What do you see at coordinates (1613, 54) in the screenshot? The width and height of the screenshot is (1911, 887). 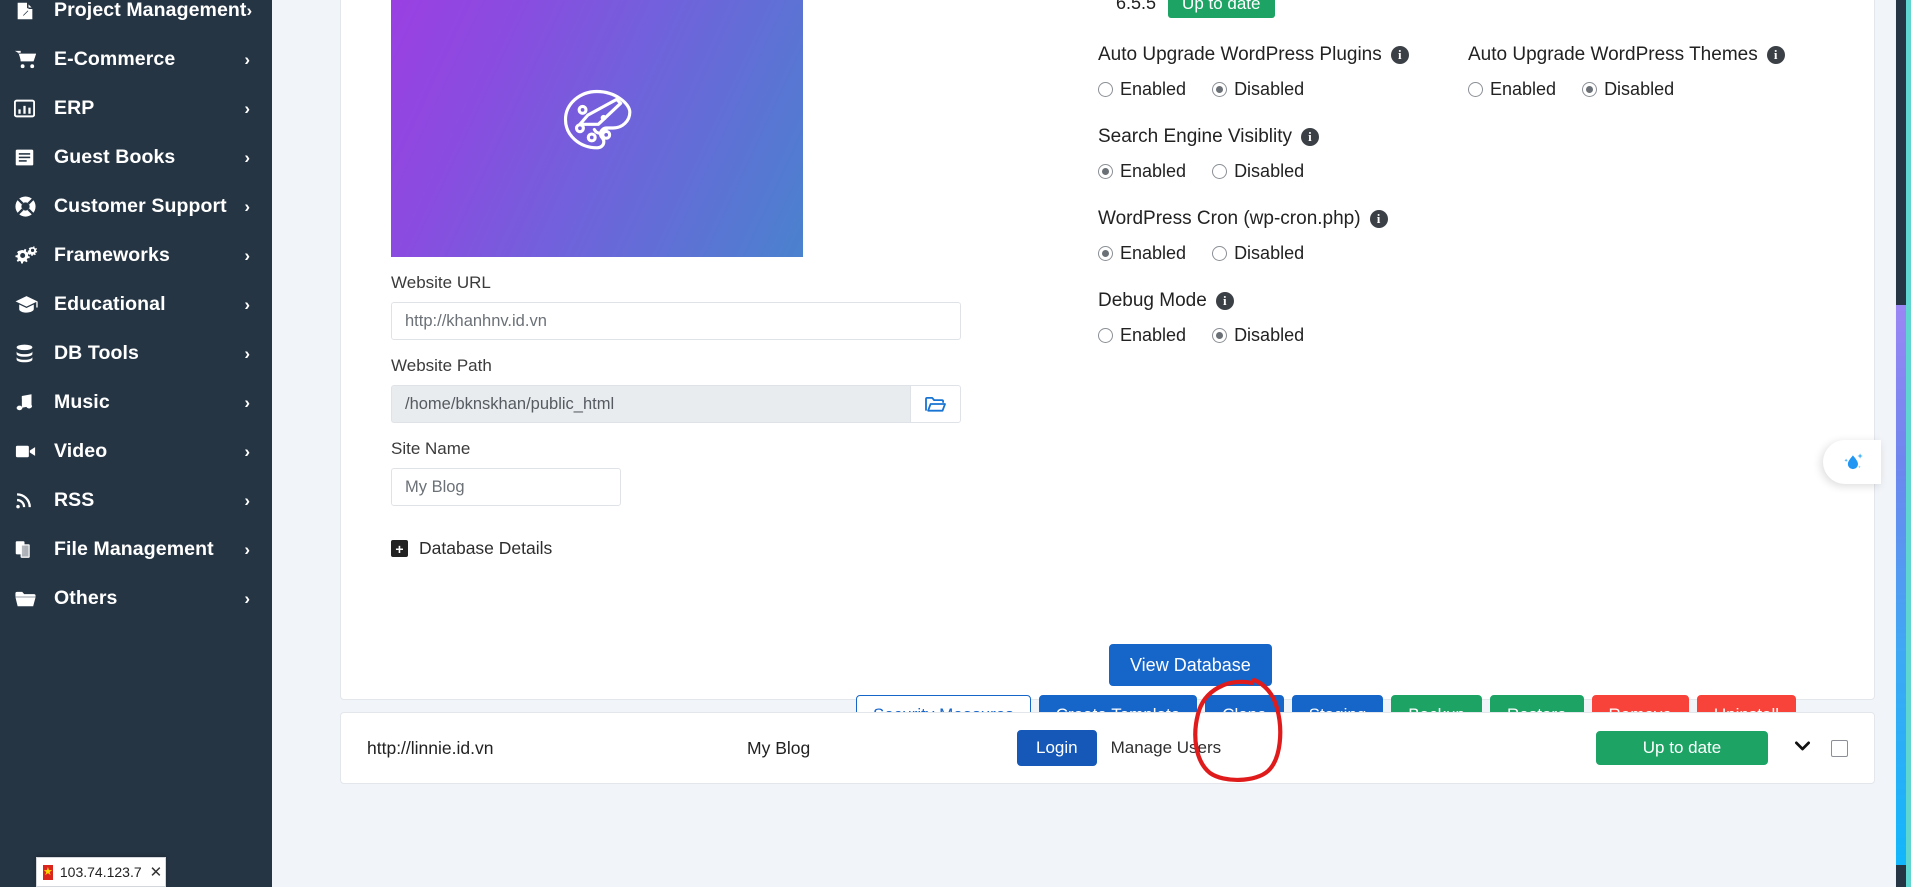 I see `setting-label: Auto Upgrade WordPress Themes` at bounding box center [1613, 54].